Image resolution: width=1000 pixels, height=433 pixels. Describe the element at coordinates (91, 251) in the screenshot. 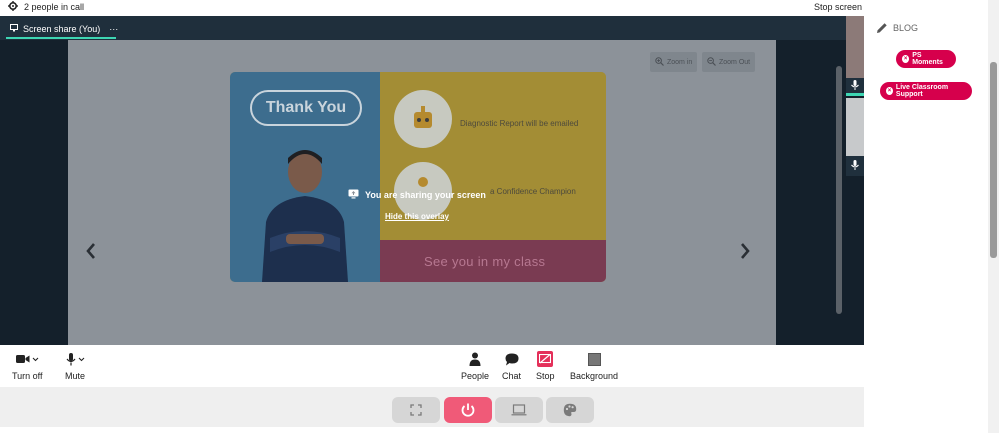

I see `chevron-left-icon` at that location.